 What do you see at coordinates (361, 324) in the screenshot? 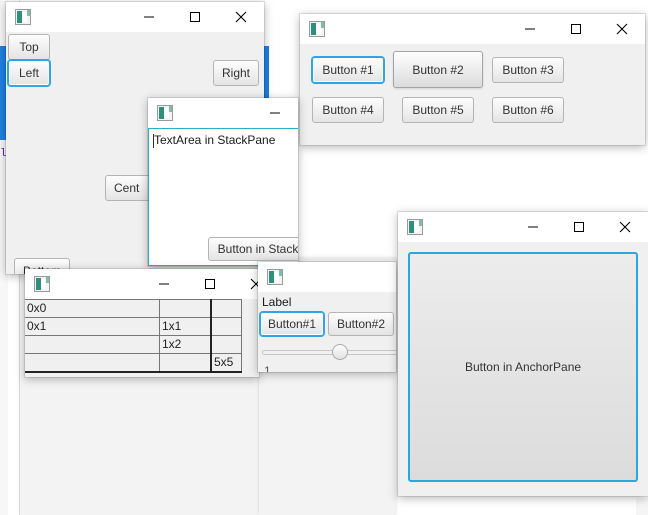
I see `vbox-button-2: Button#2` at bounding box center [361, 324].